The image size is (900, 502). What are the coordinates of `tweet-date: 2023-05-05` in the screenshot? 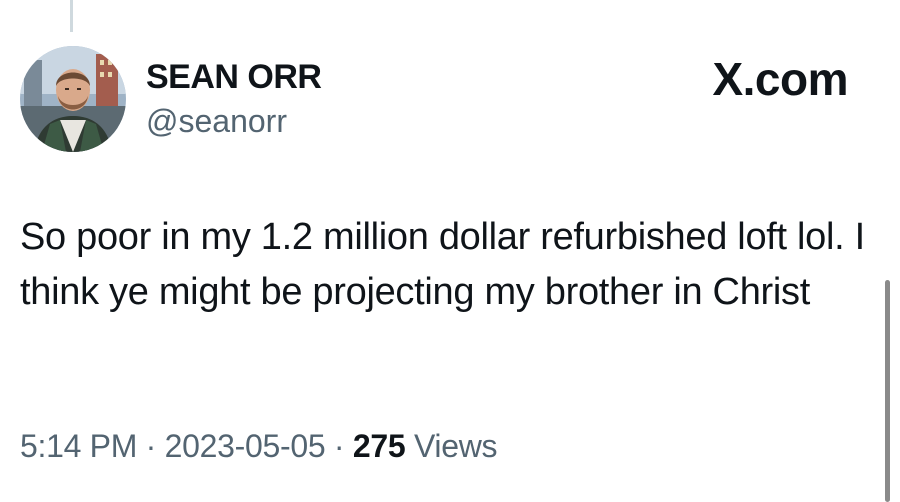 It's located at (245, 446).